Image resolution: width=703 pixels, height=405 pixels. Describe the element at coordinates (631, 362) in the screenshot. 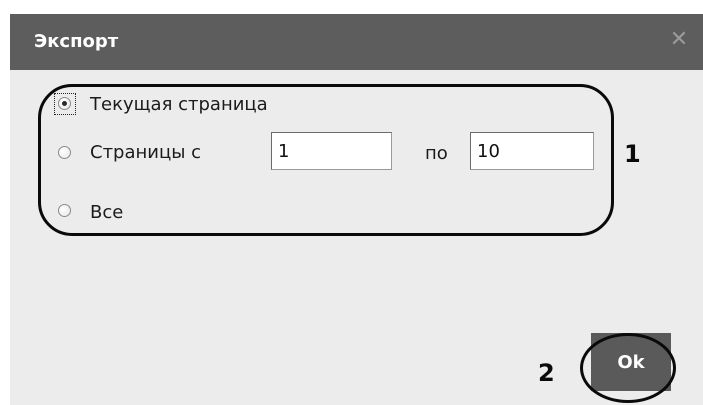

I see `ok-button: Ok` at that location.